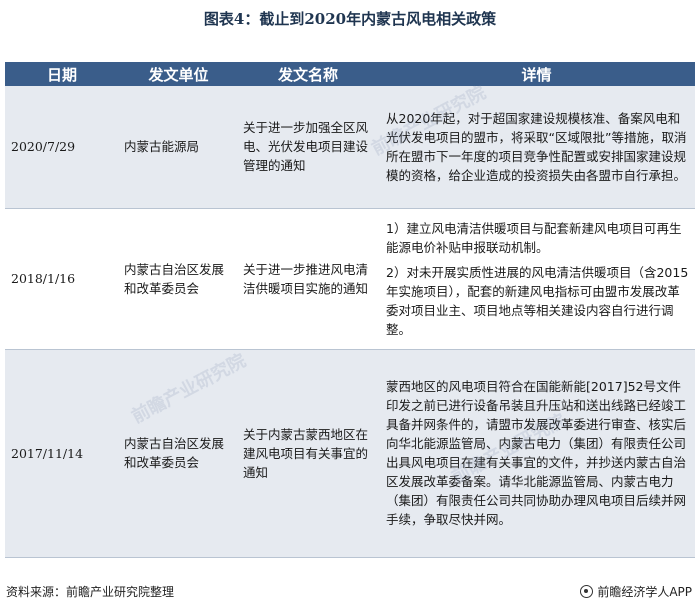 The height and width of the screenshot is (612, 700). I want to click on row-date: 2018/1/16, so click(62, 279).